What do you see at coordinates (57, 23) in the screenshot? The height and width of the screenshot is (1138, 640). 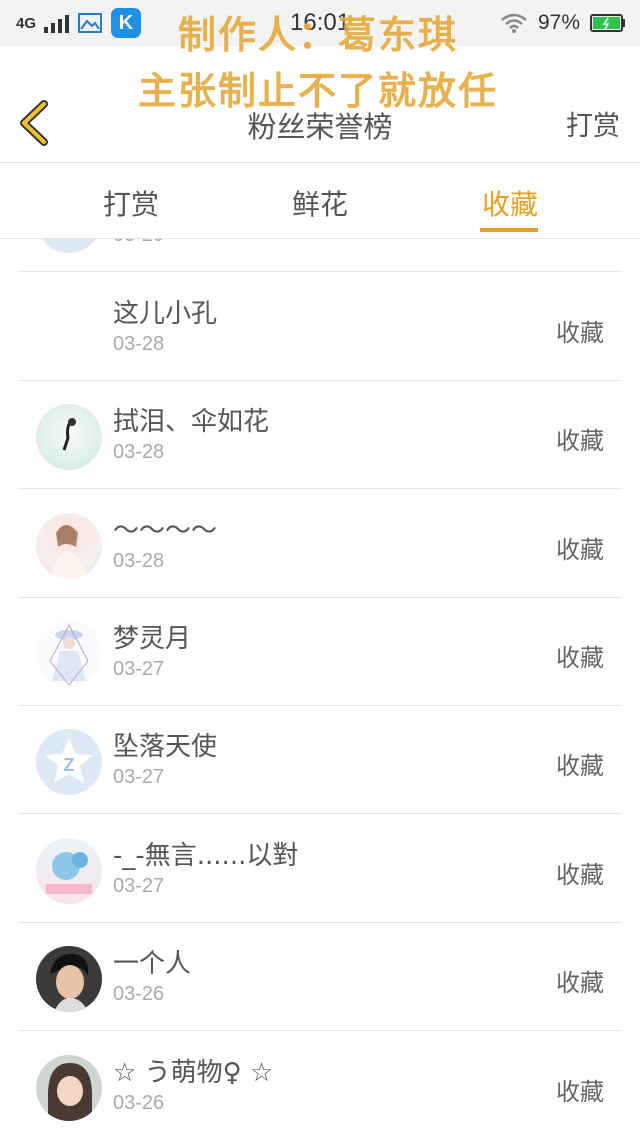 I see `signal-icon` at bounding box center [57, 23].